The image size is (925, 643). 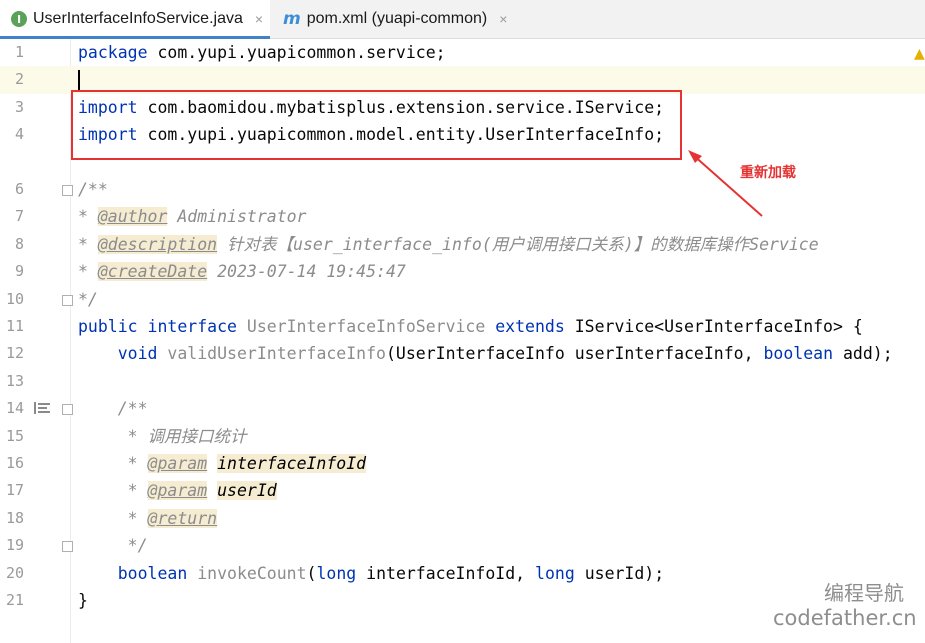 I want to click on line-number: 2, so click(x=19, y=79).